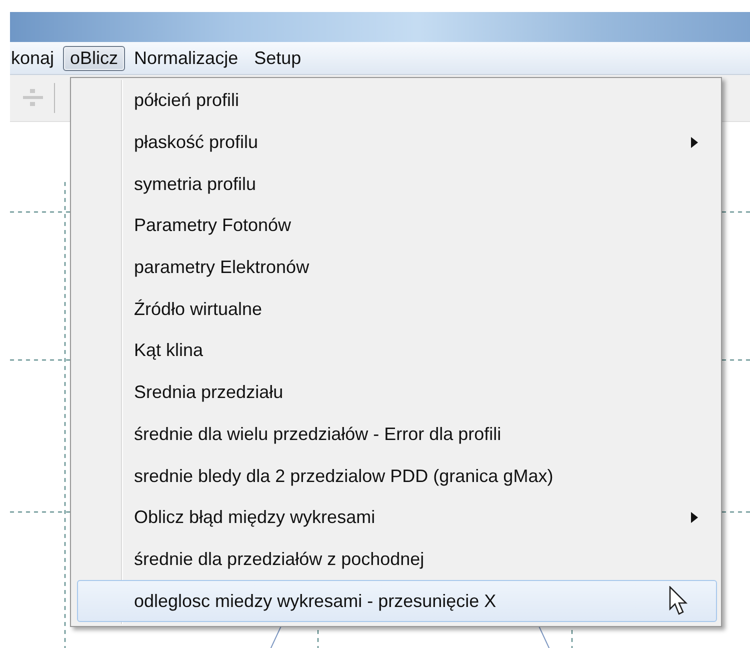 The image size is (750, 648). What do you see at coordinates (397, 226) in the screenshot?
I see `menu-item: Parametry Fotonów` at bounding box center [397, 226].